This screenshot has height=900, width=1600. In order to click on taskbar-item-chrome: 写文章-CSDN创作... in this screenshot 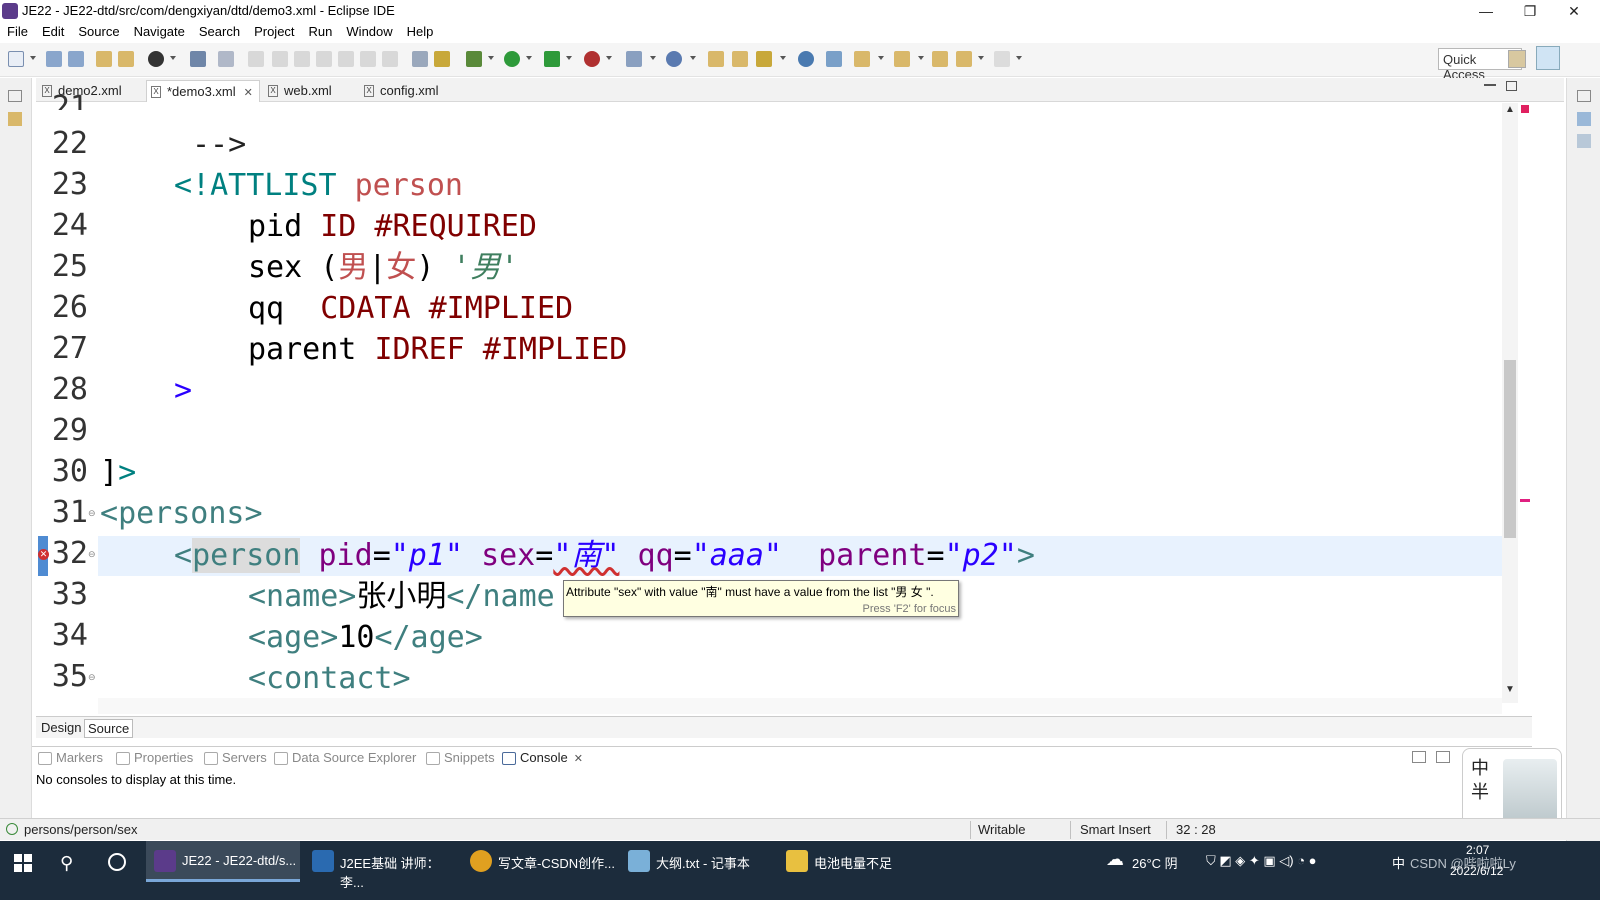, I will do `click(539, 861)`.